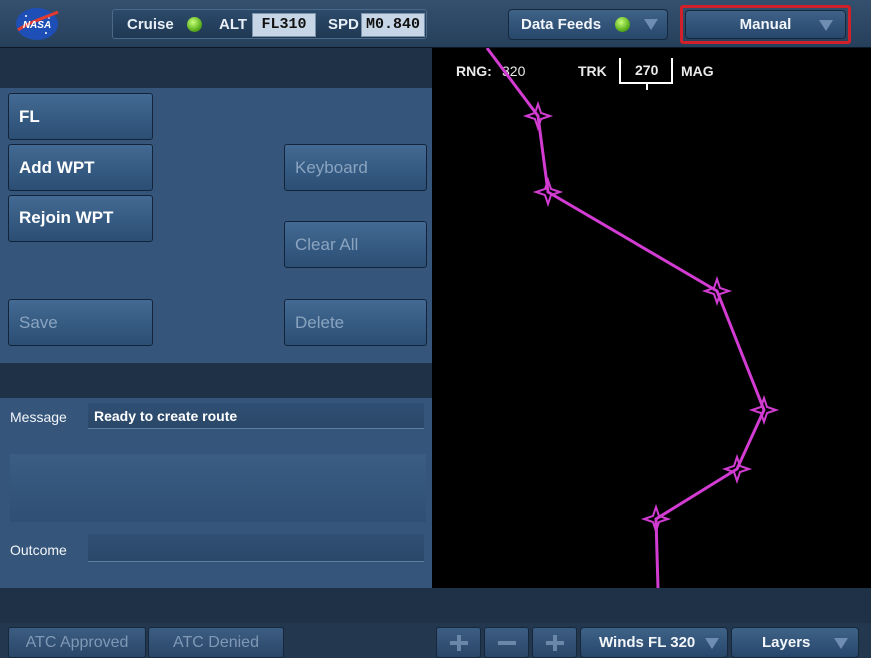  I want to click on zoom-in-button, so click(554, 642).